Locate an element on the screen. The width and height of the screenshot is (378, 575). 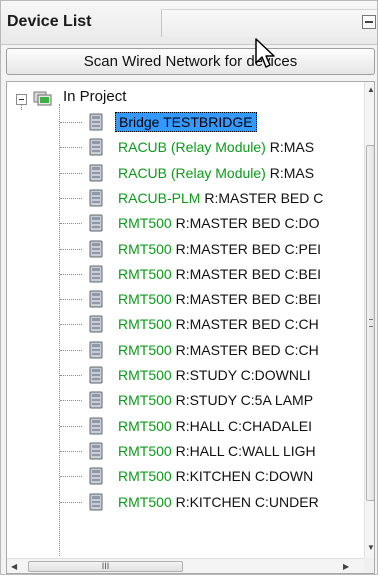
device-location: R:HALL C:WALL LIGH is located at coordinates (243, 451).